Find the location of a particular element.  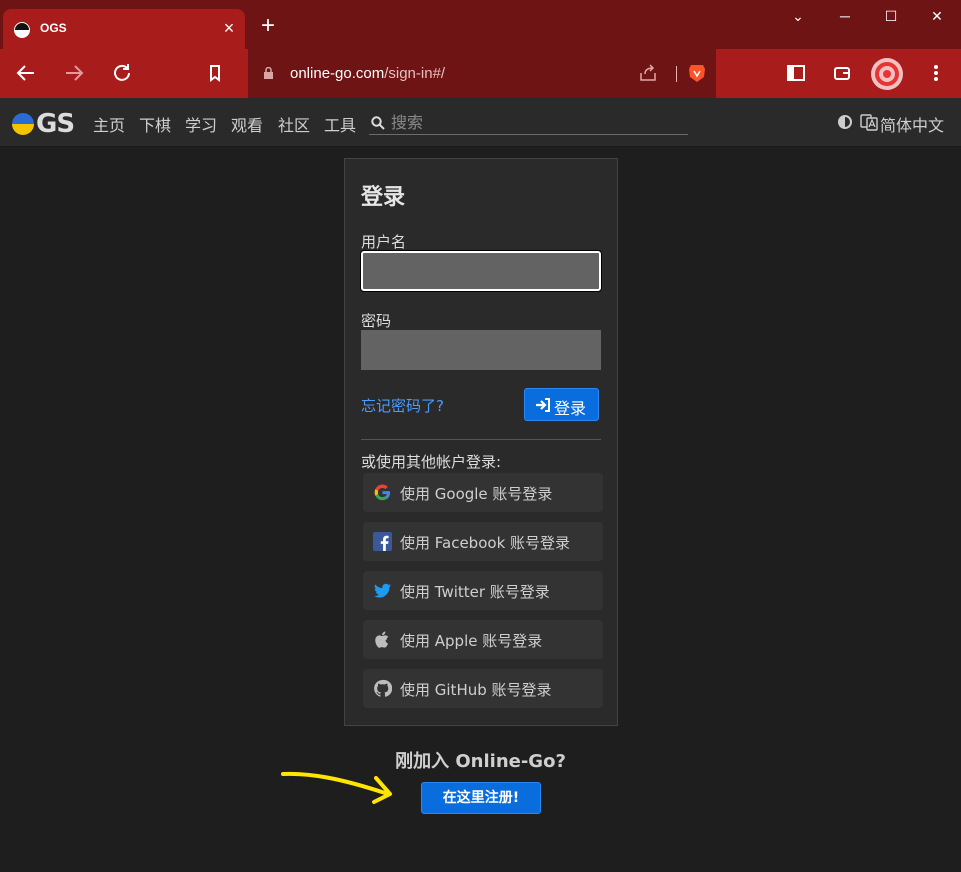

window-close-button: ✕ is located at coordinates (937, 16).